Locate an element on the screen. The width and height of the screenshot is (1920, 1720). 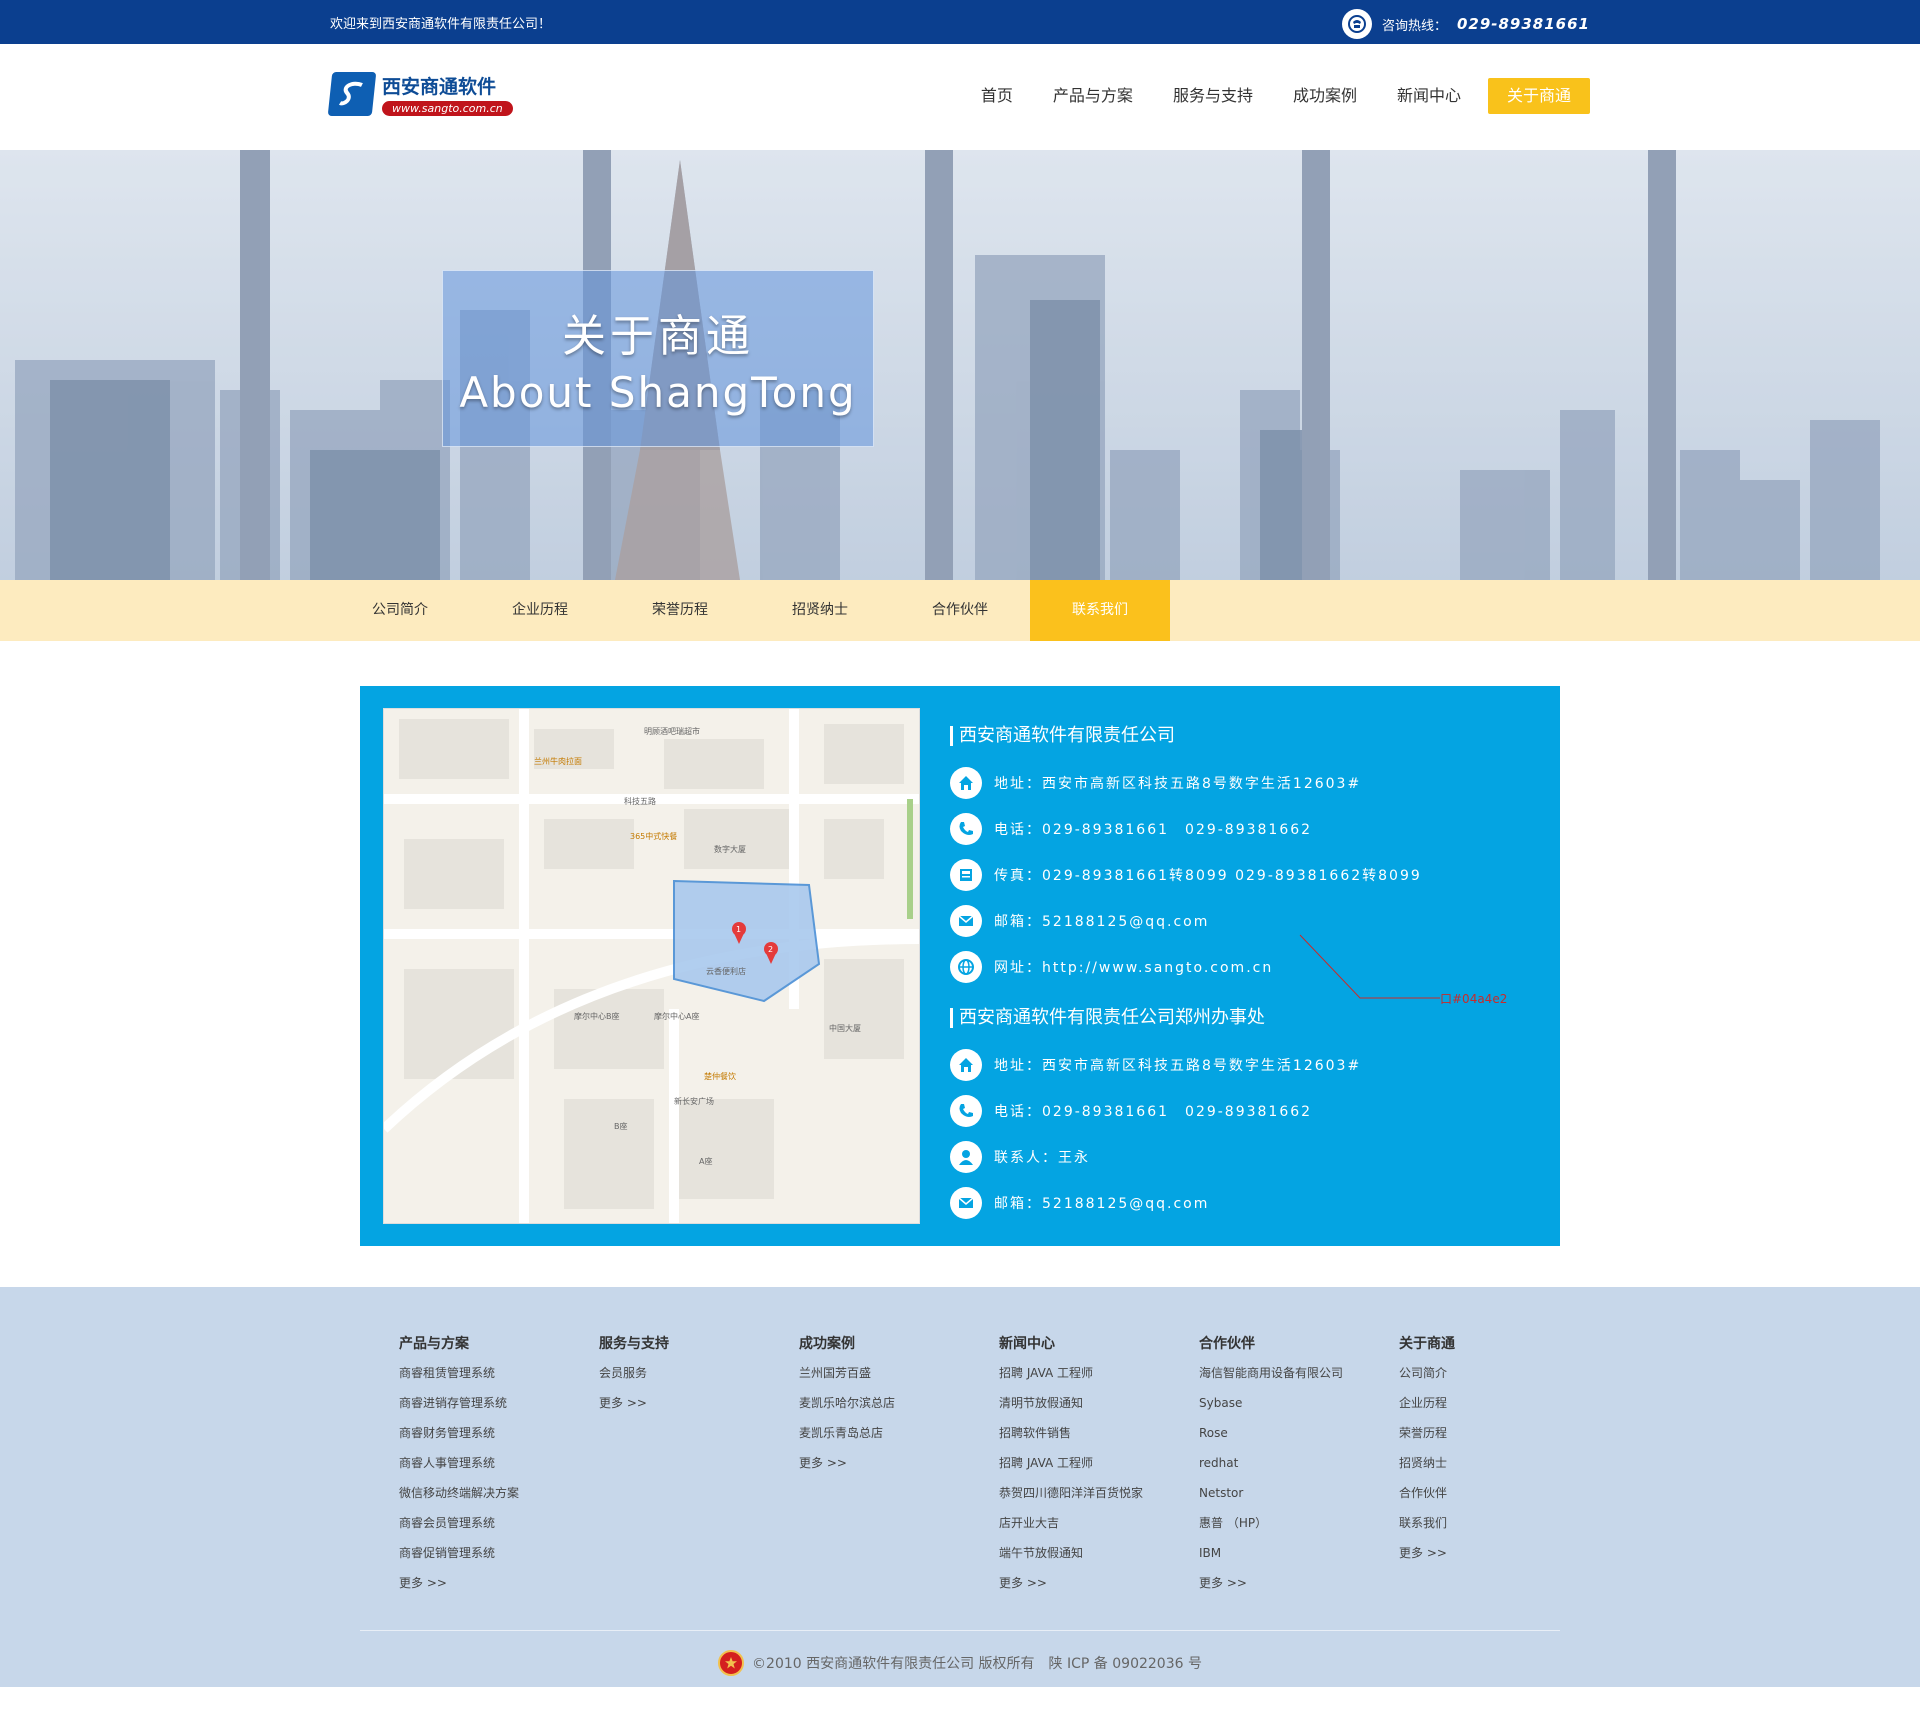
police-emblem-icon is located at coordinates (731, 1663).